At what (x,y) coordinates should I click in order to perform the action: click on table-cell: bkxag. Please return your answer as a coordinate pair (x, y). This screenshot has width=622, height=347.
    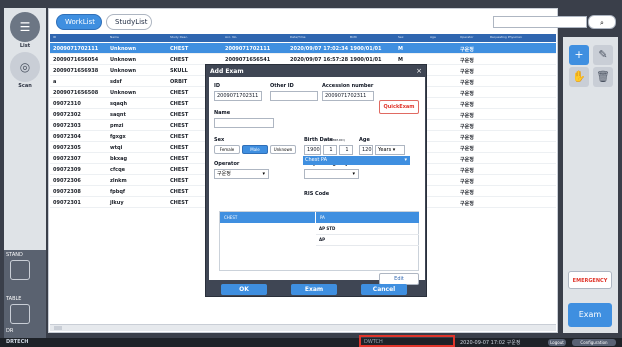
    Looking at the image, I should click on (119, 159).